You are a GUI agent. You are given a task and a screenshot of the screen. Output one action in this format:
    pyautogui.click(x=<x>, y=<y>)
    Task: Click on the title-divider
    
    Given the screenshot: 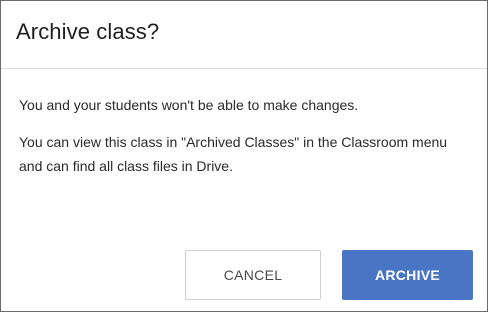 What is the action you would take?
    pyautogui.click(x=244, y=68)
    